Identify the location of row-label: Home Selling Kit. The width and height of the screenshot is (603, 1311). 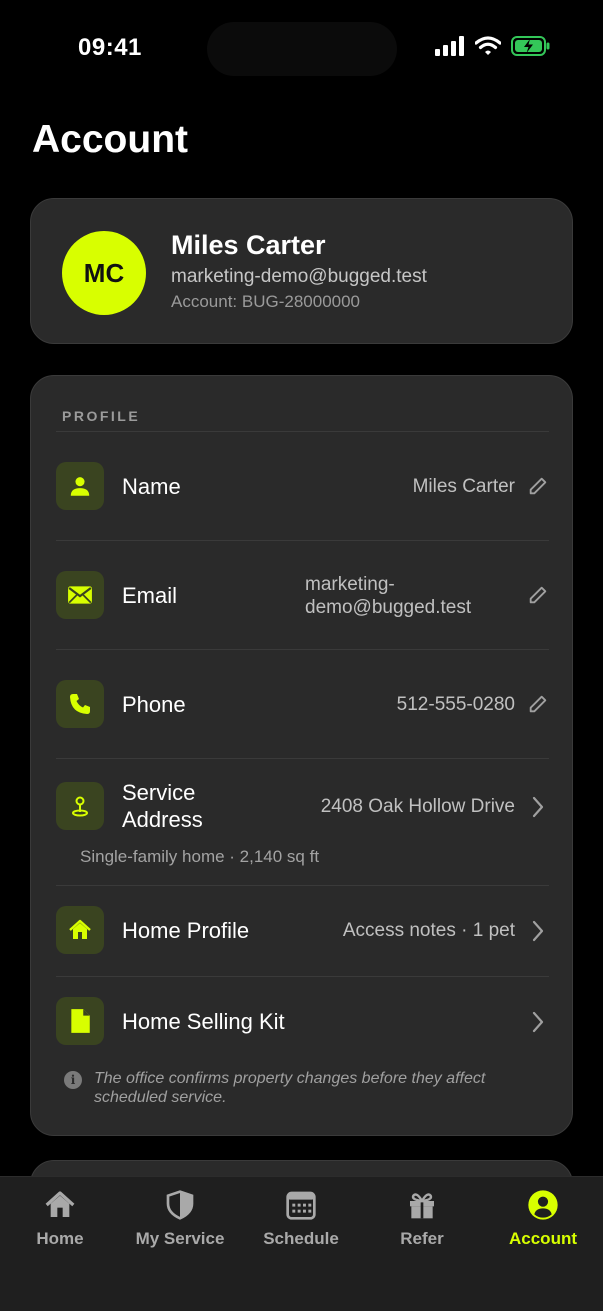
(203, 1021).